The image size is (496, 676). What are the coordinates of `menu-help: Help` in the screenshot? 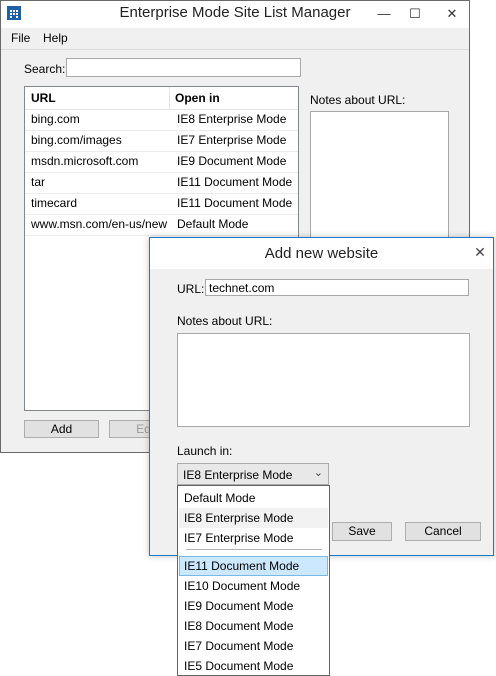 It's located at (55, 38).